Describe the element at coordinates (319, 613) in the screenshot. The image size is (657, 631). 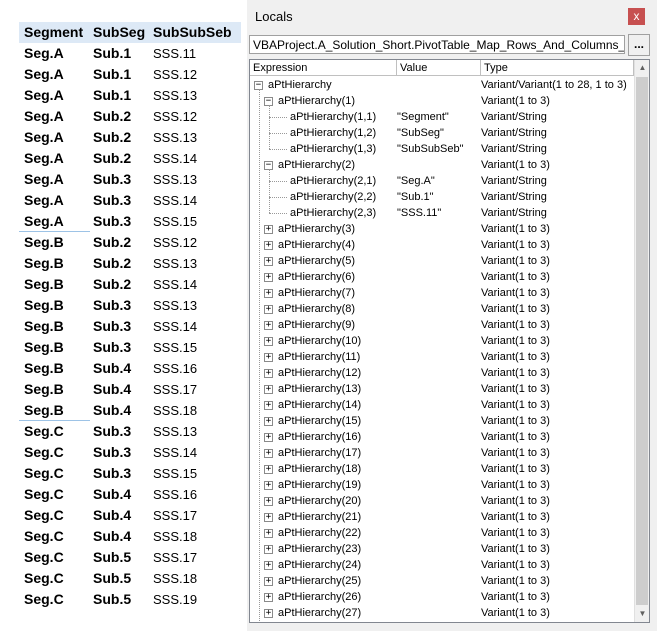
I see `expression-cell: aPtHierarchy(27)` at that location.